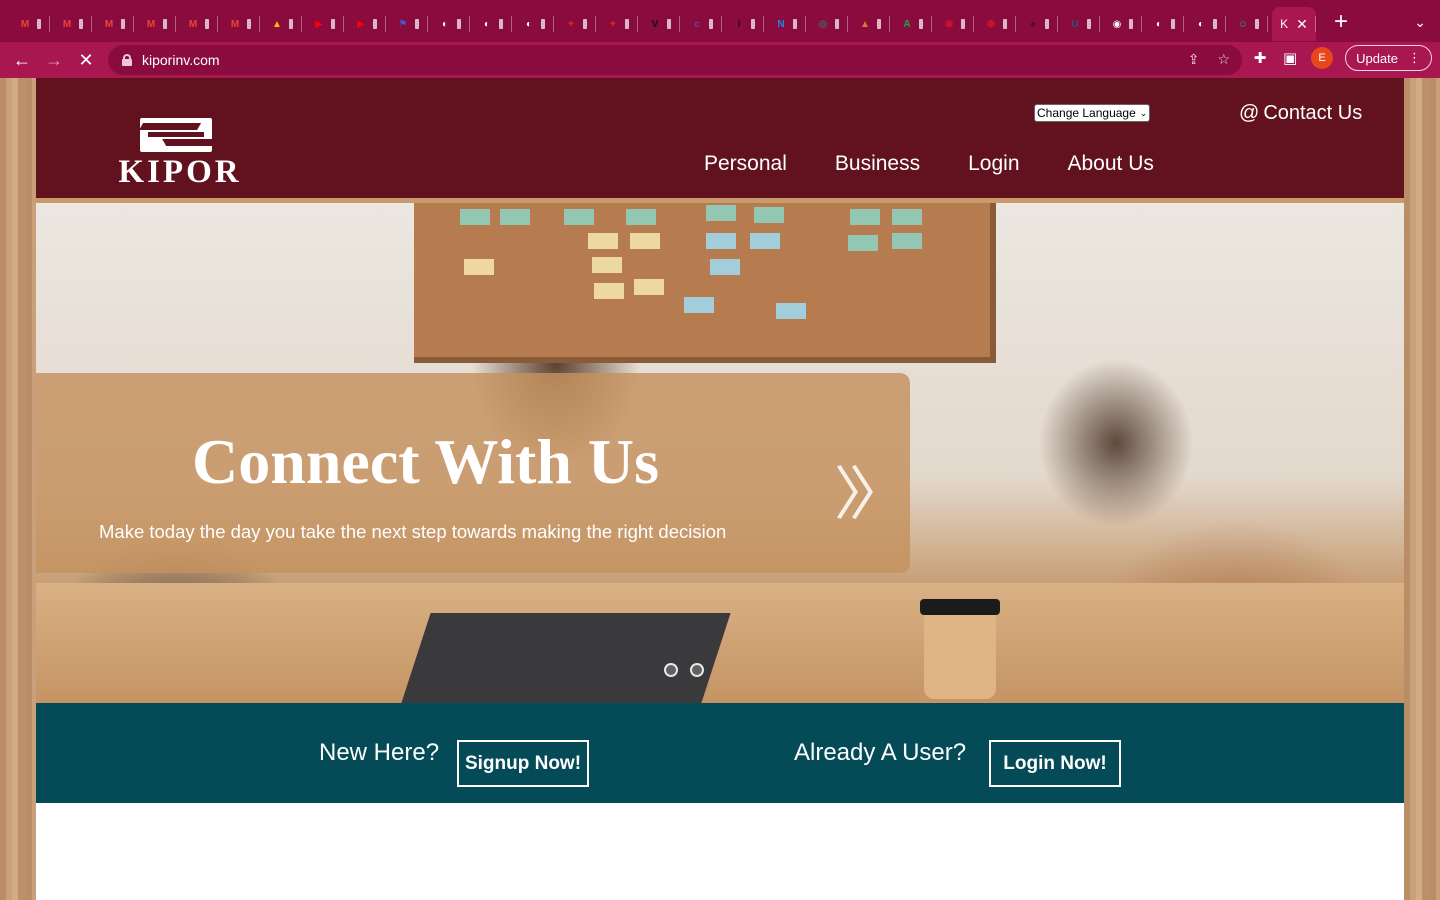 The height and width of the screenshot is (900, 1440). Describe the element at coordinates (743, 24) in the screenshot. I see `browser-tab: i` at that location.